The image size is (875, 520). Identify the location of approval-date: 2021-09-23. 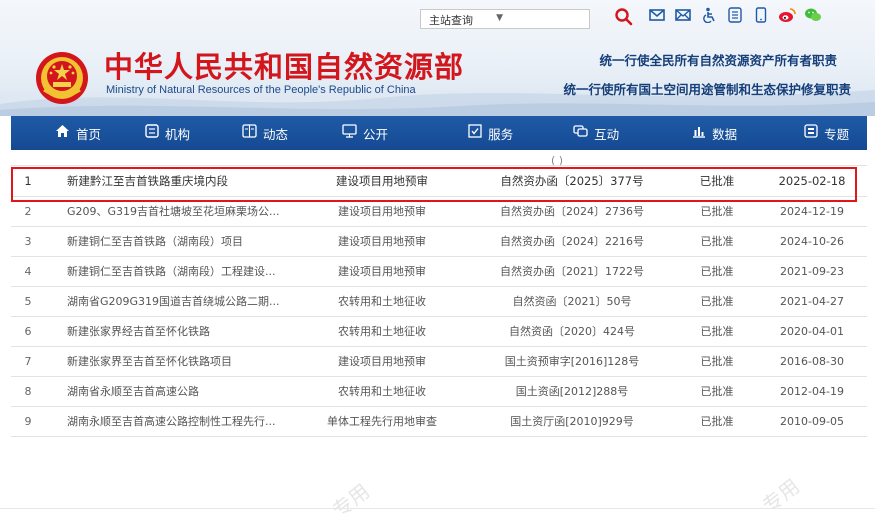
(812, 271).